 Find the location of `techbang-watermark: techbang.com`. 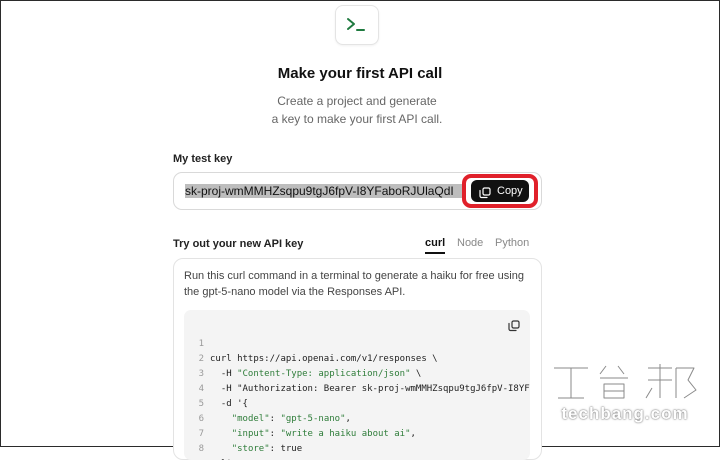

techbang-watermark: techbang.com is located at coordinates (625, 395).